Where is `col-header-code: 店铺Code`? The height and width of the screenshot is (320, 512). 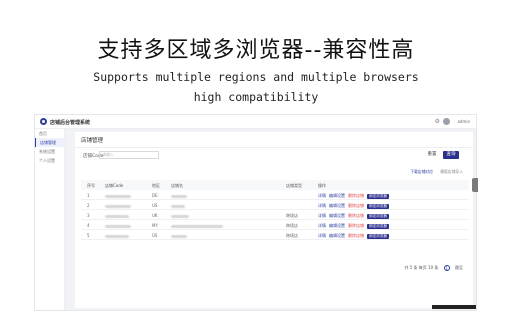 col-header-code: 店铺Code is located at coordinates (114, 185).